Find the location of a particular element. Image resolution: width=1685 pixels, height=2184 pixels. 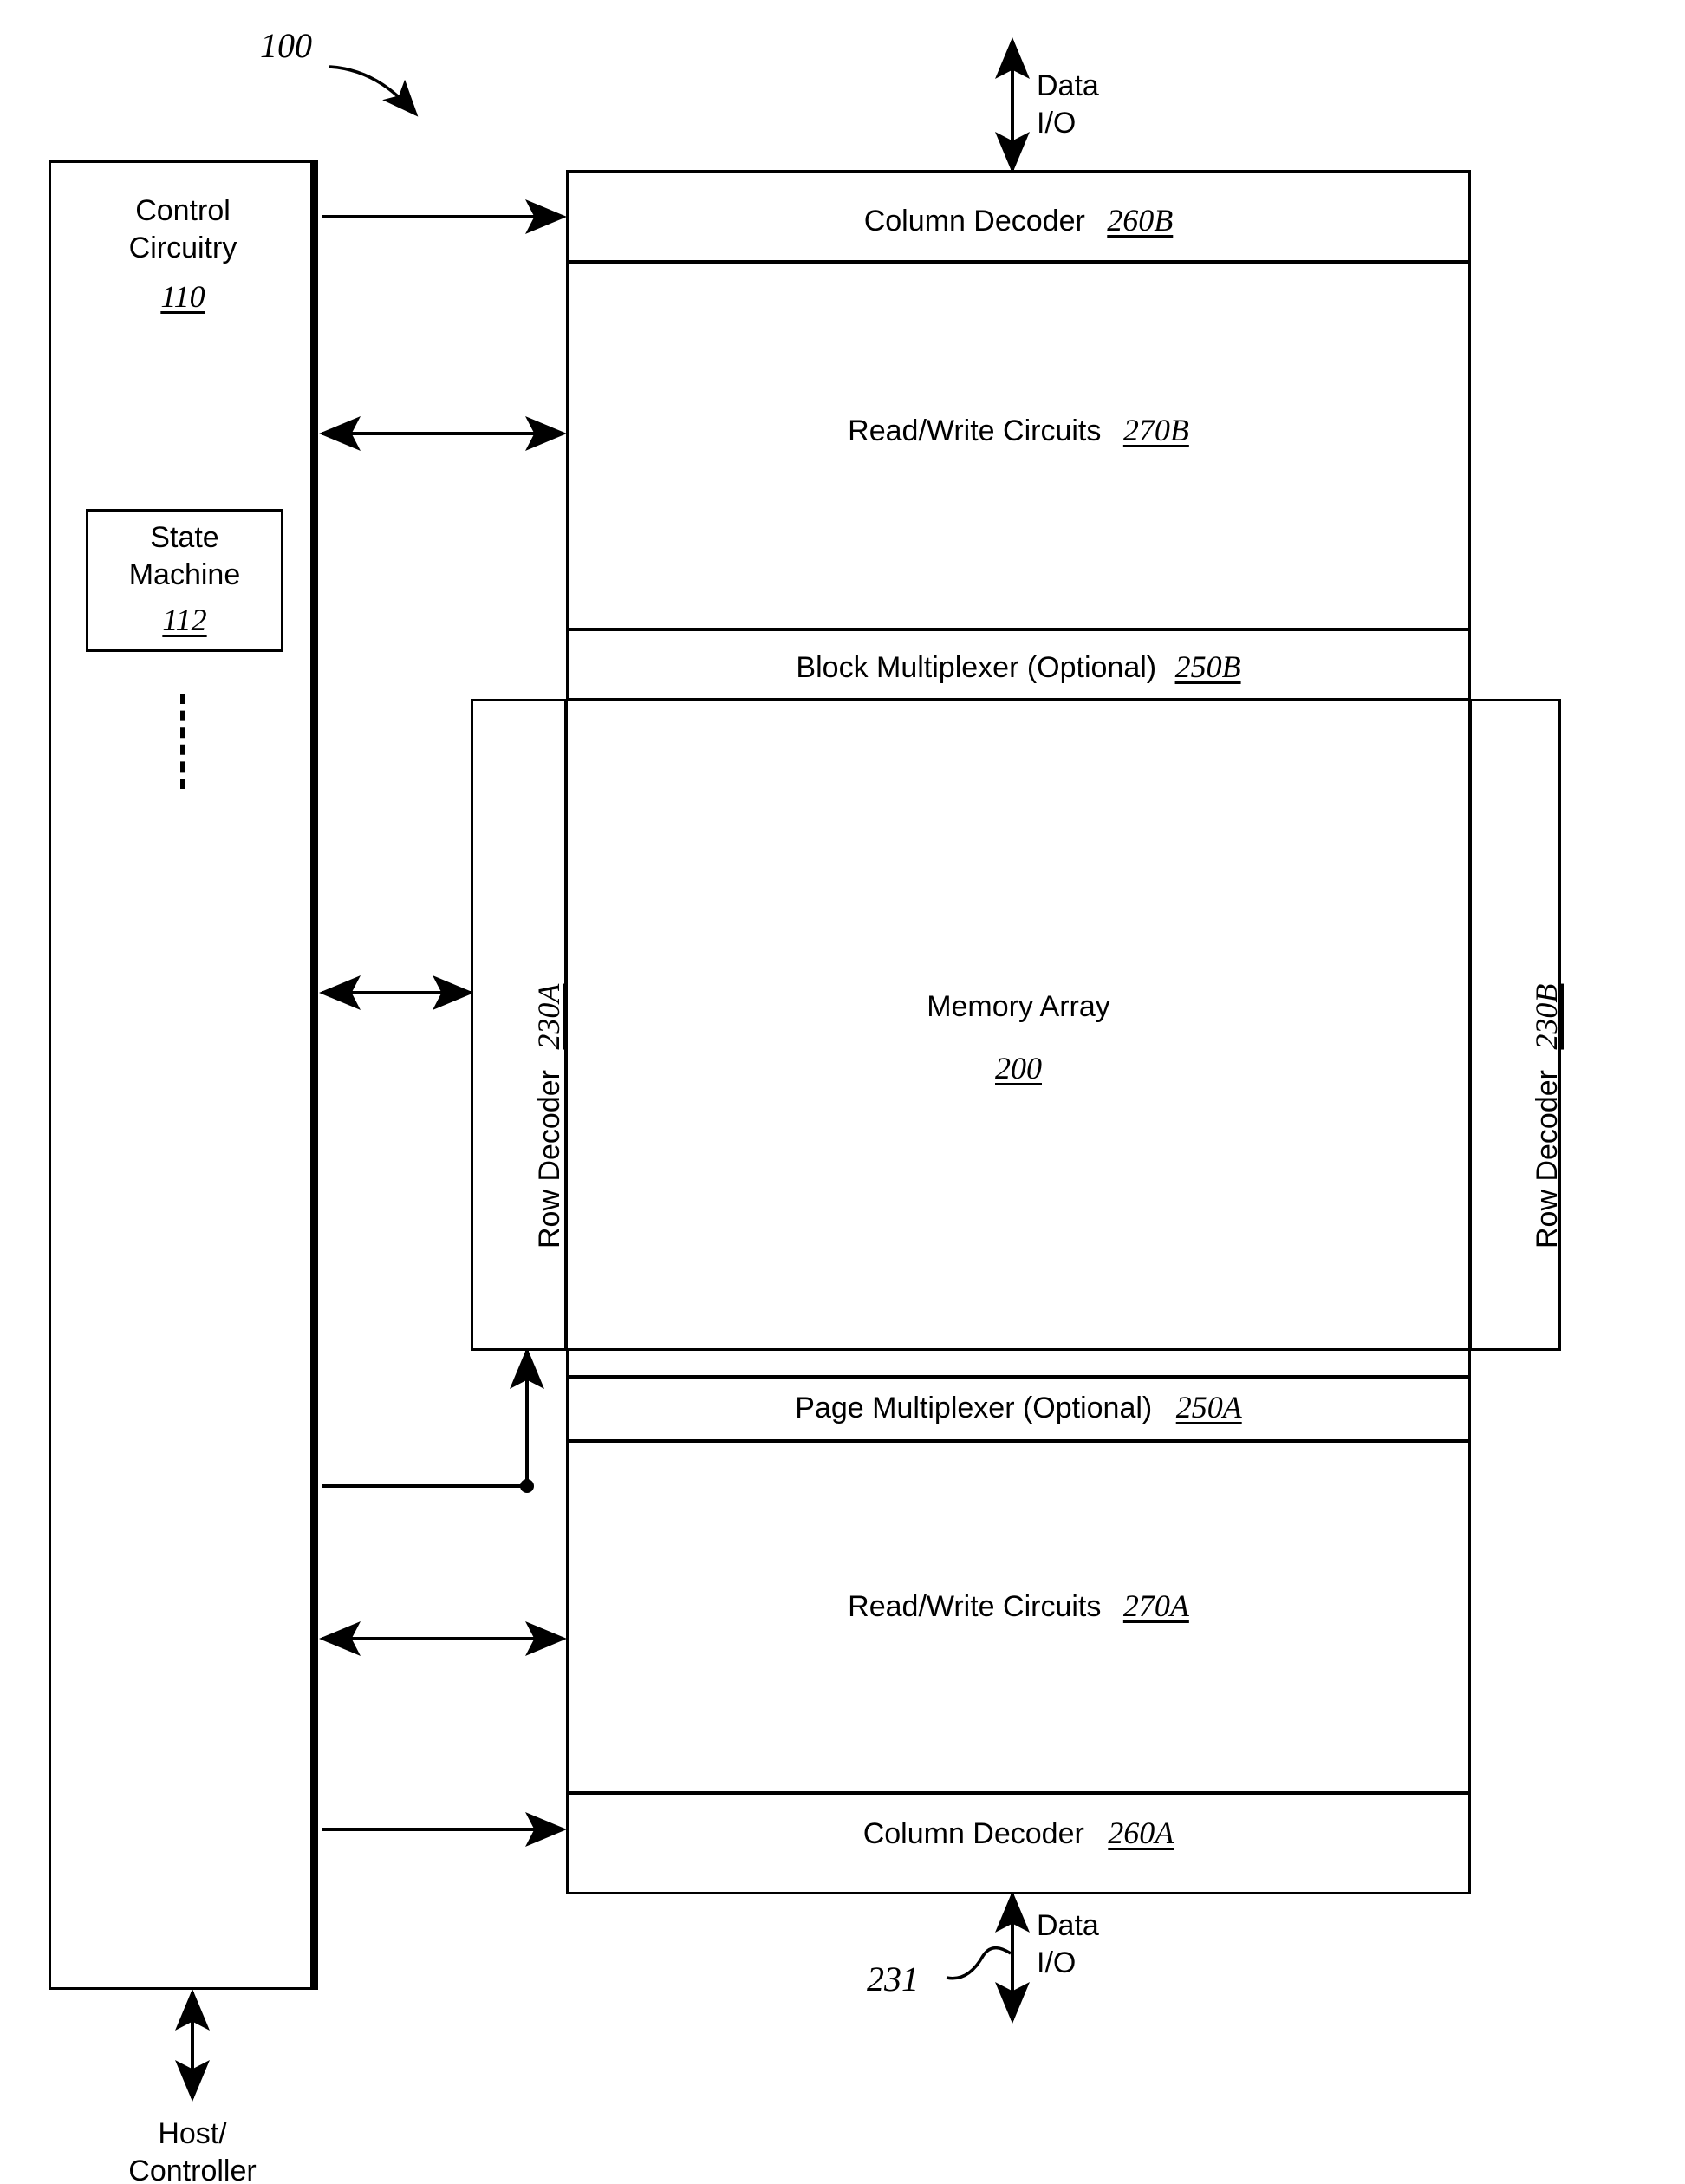

data-io-top-label: Data I/O is located at coordinates (1068, 104).